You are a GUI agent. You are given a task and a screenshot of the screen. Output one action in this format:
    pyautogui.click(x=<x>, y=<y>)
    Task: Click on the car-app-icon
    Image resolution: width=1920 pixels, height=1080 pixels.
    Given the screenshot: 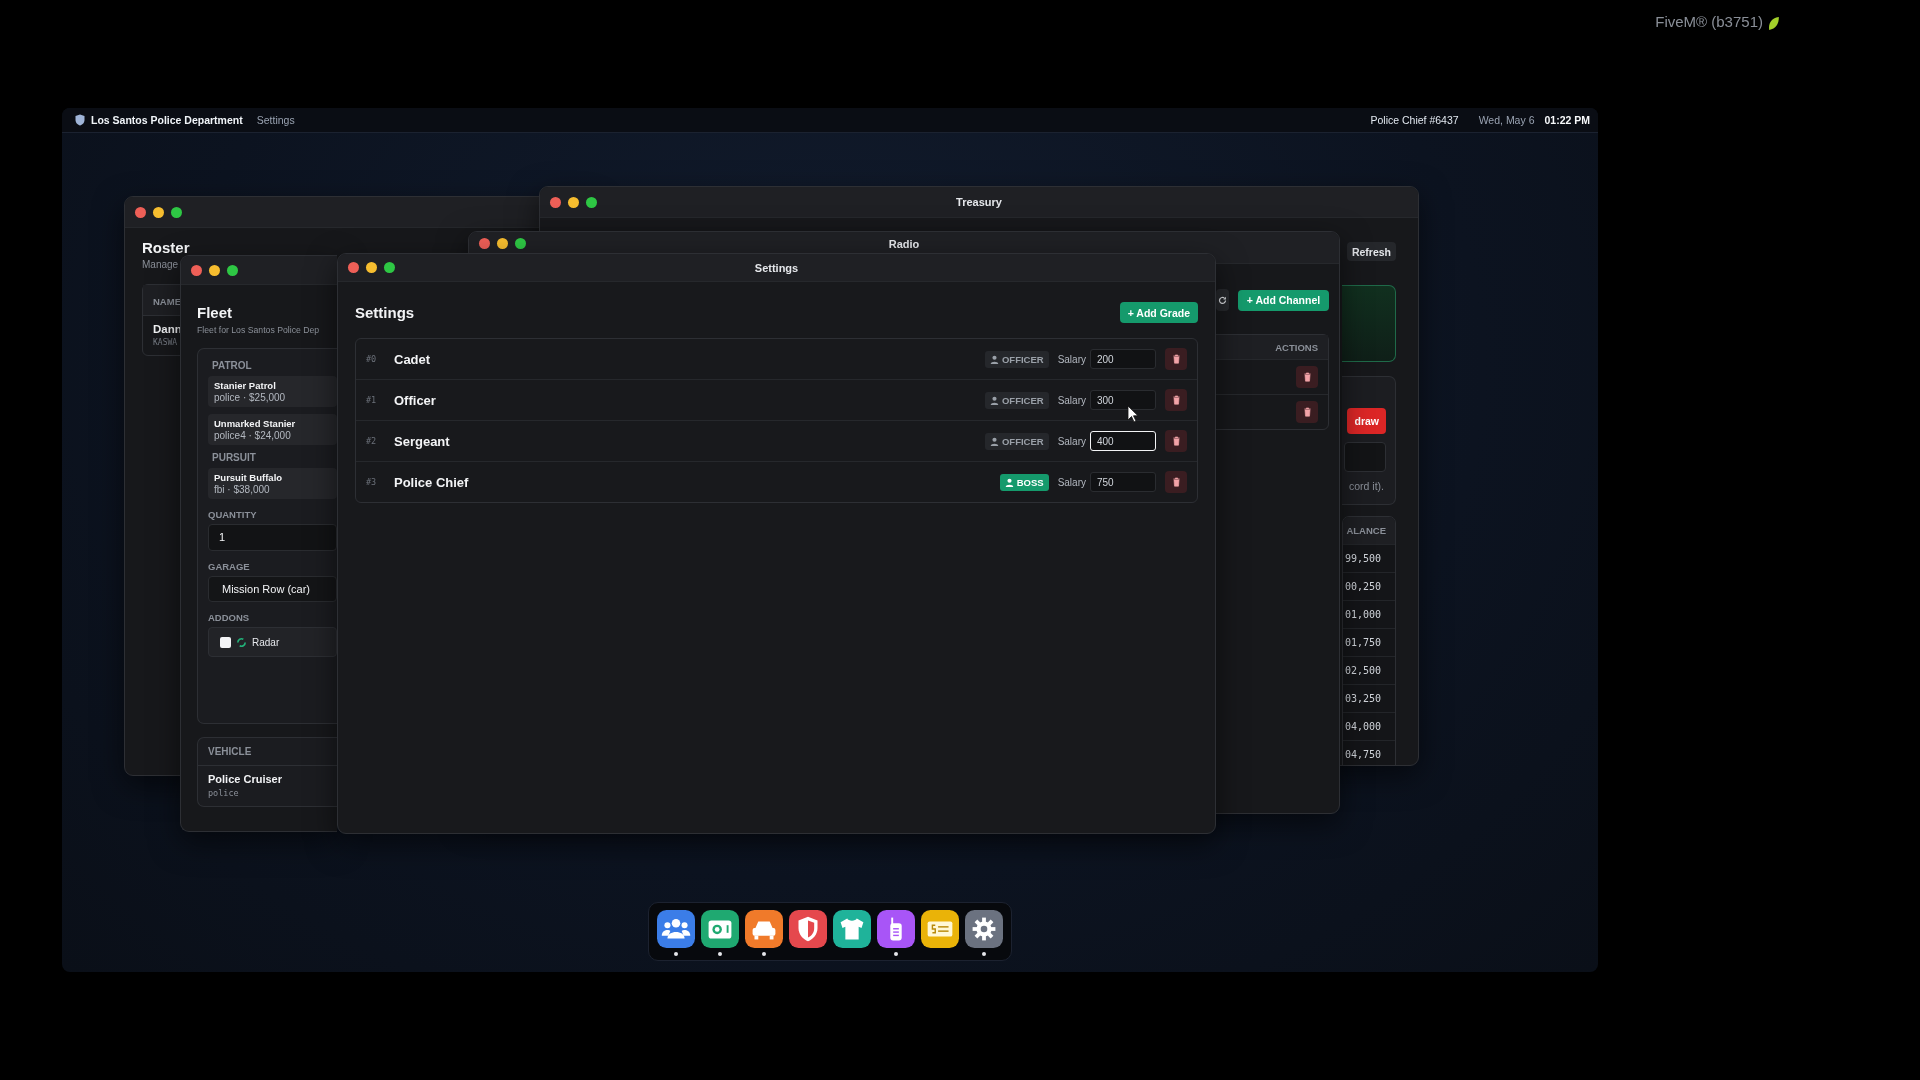 What is the action you would take?
    pyautogui.click(x=764, y=929)
    